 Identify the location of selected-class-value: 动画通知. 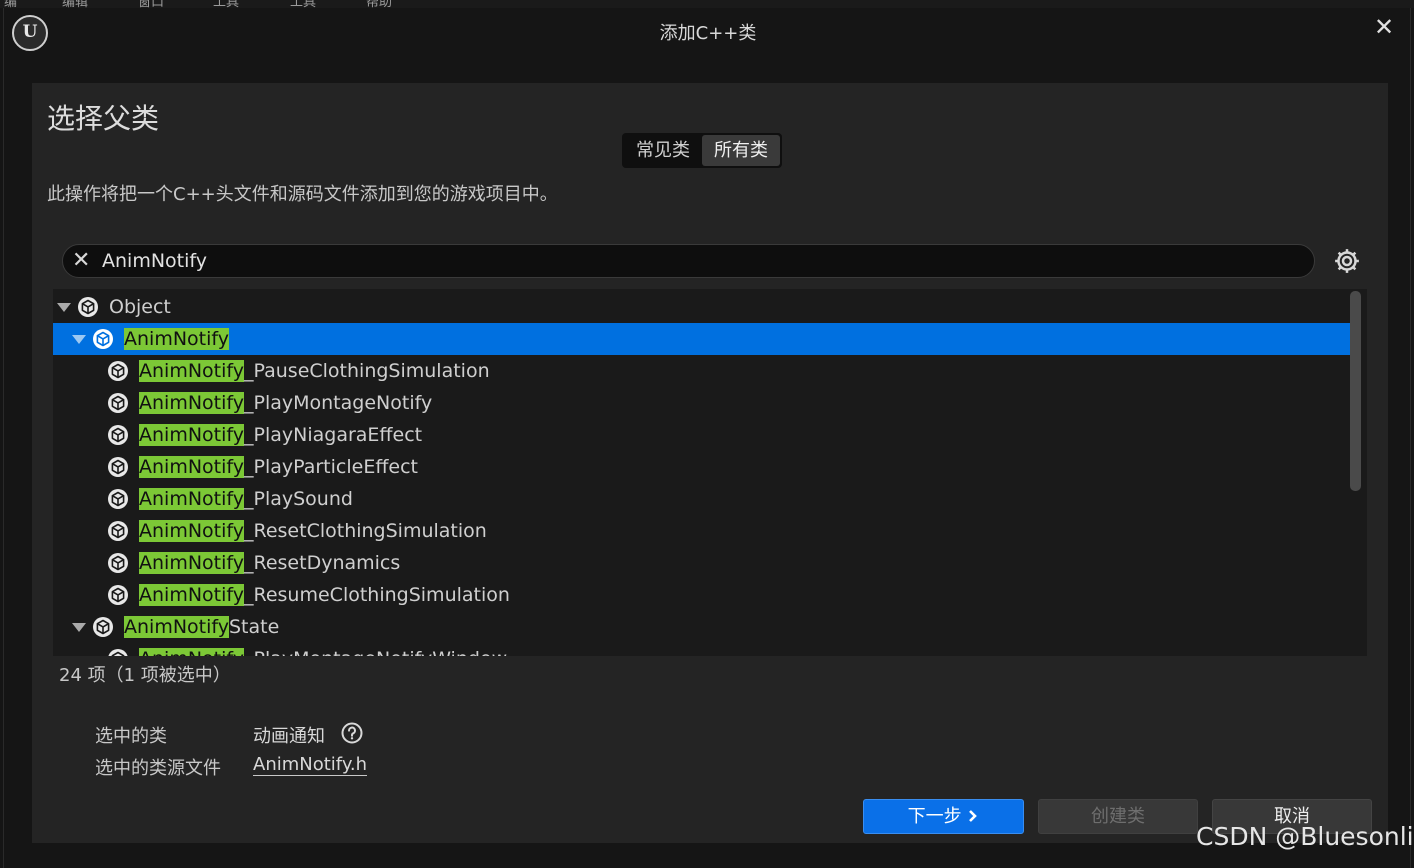
(289, 736).